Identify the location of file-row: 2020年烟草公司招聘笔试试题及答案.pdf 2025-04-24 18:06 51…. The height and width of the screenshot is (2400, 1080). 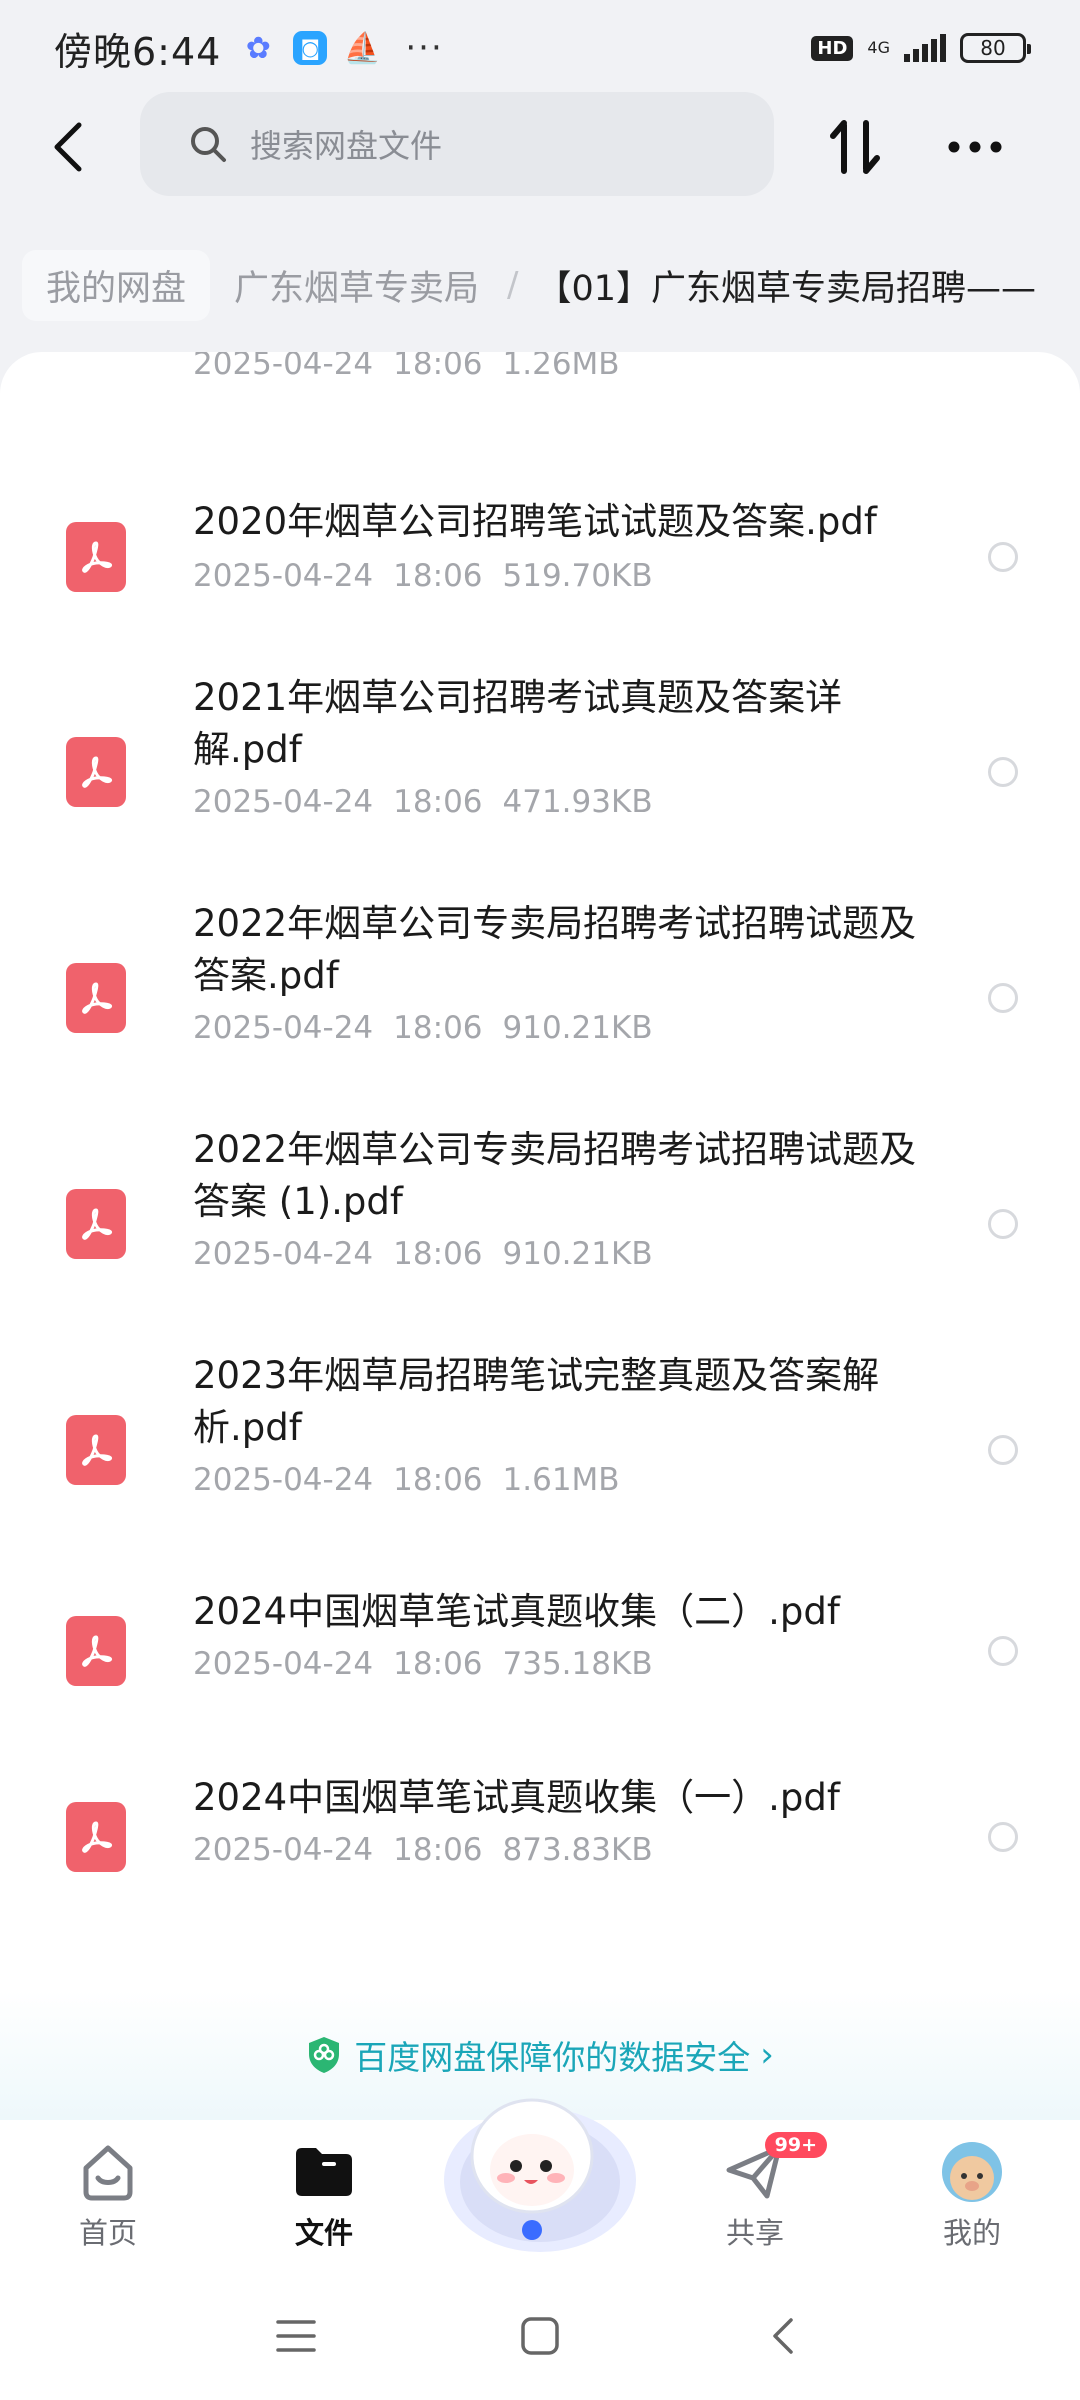
(540, 557).